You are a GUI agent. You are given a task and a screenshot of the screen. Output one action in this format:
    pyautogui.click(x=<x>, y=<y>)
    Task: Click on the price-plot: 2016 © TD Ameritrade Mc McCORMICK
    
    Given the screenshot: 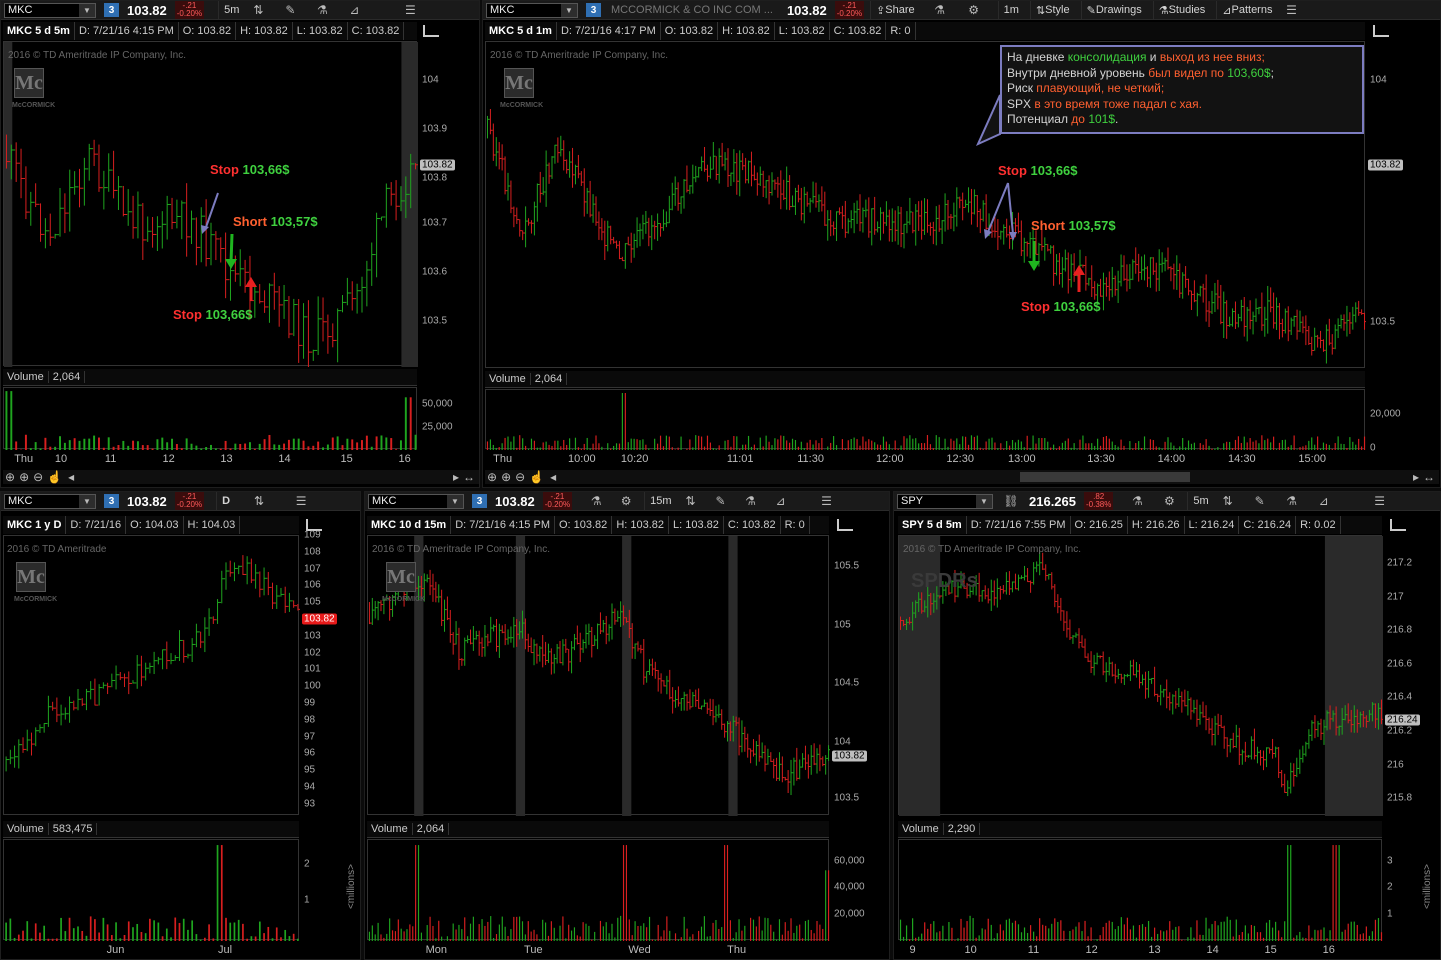 What is the action you would take?
    pyautogui.click(x=151, y=675)
    